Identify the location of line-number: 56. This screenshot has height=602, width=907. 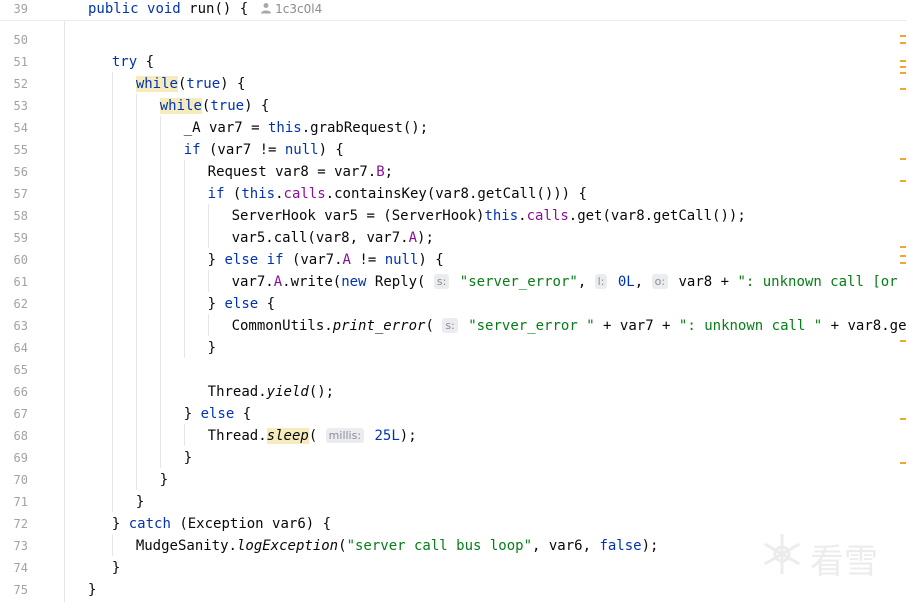
(14, 172).